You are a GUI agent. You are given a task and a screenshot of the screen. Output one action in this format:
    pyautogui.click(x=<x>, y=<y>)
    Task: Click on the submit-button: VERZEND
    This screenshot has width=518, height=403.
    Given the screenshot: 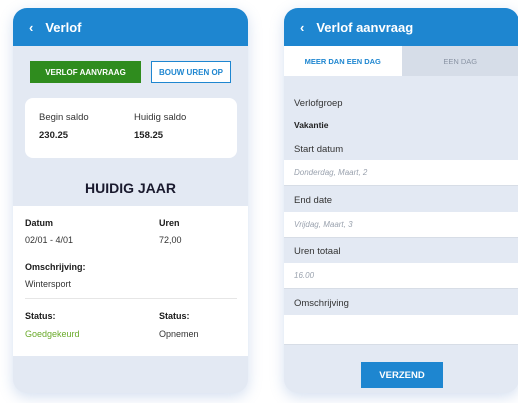 What is the action you would take?
    pyautogui.click(x=402, y=375)
    